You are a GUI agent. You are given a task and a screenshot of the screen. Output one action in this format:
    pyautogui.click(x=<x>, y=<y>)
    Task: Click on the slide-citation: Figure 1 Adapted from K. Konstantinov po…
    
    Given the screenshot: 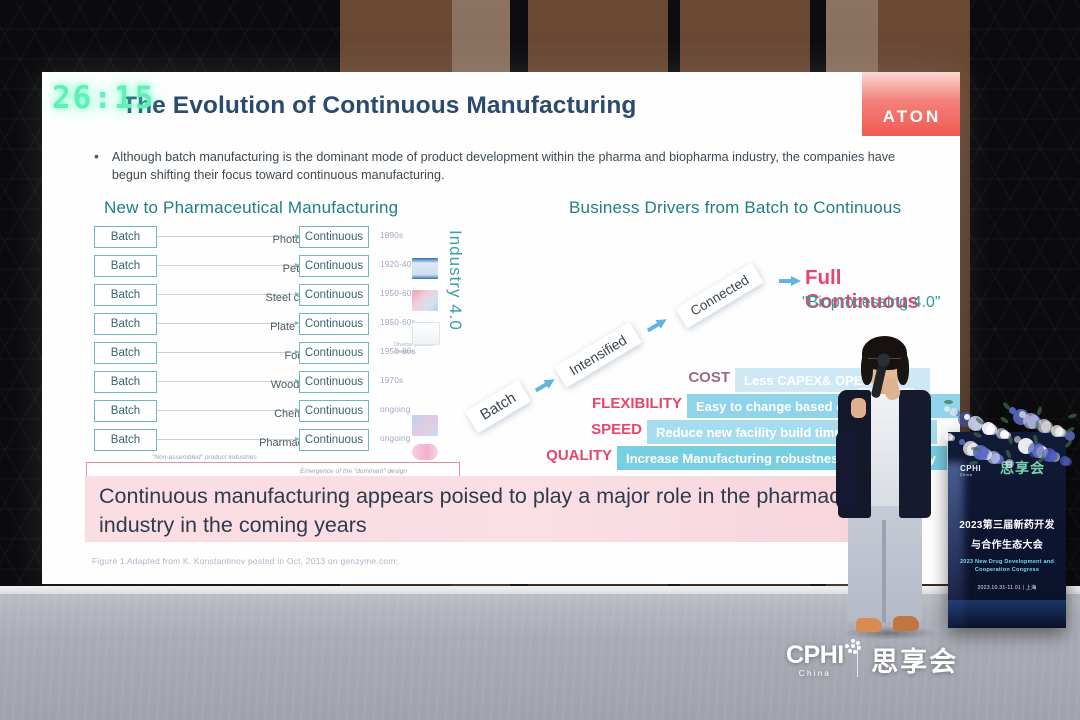 What is the action you would take?
    pyautogui.click(x=245, y=561)
    